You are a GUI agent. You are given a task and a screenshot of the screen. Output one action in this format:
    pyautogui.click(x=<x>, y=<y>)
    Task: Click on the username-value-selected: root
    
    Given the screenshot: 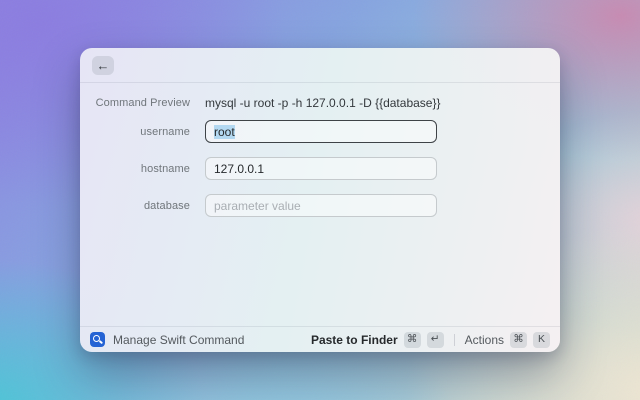 What is the action you would take?
    pyautogui.click(x=224, y=131)
    